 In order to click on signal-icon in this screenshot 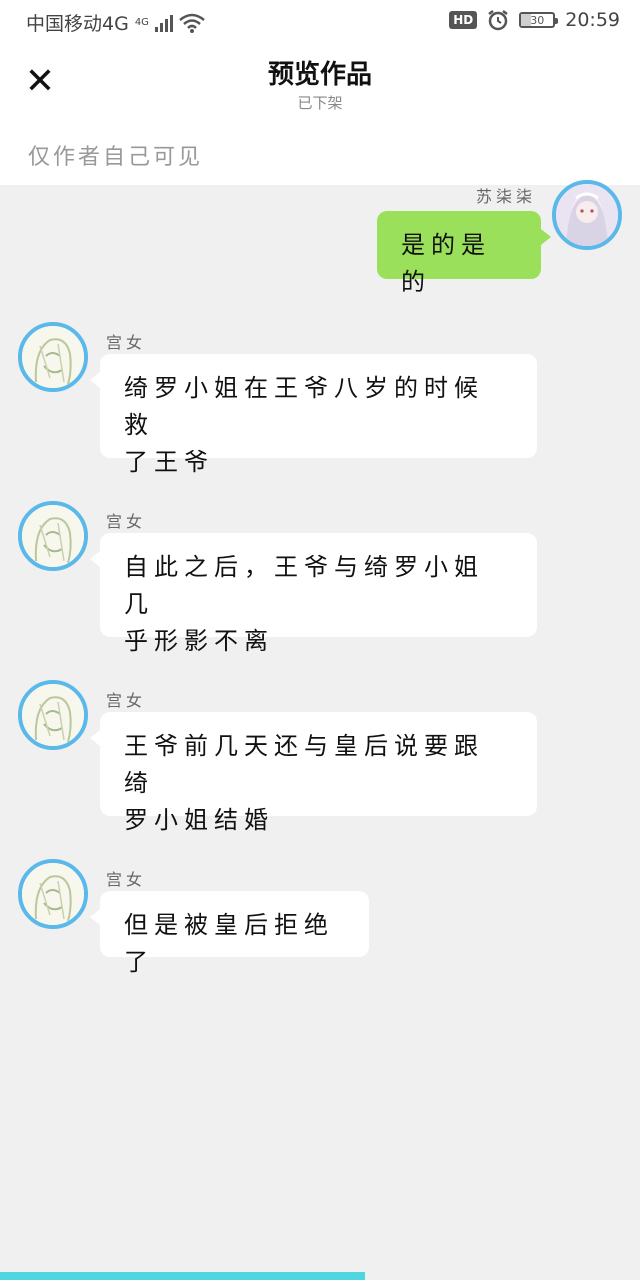, I will do `click(163, 23)`.